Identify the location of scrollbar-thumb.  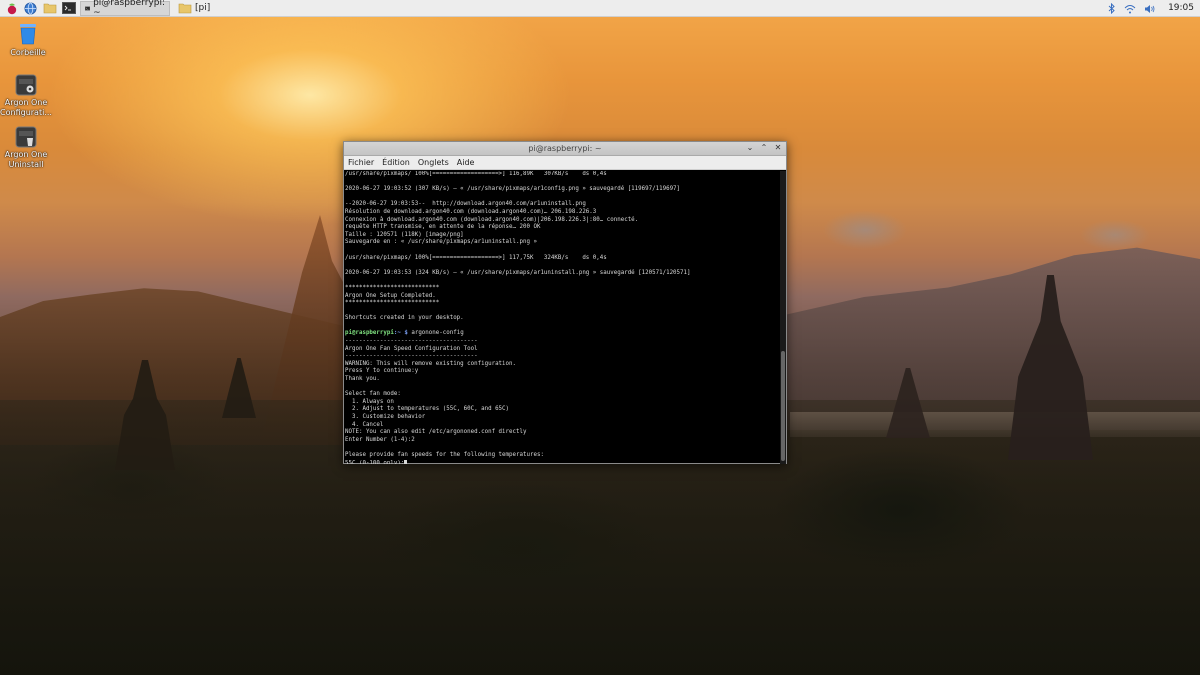
(783, 406).